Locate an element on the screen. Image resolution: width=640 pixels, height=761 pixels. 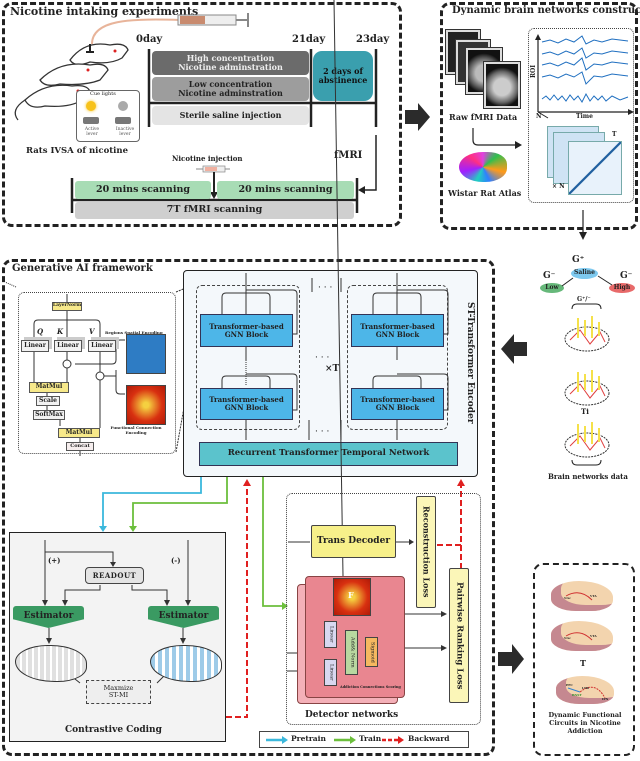
circuit-paths is located at coordinates (585, 645).